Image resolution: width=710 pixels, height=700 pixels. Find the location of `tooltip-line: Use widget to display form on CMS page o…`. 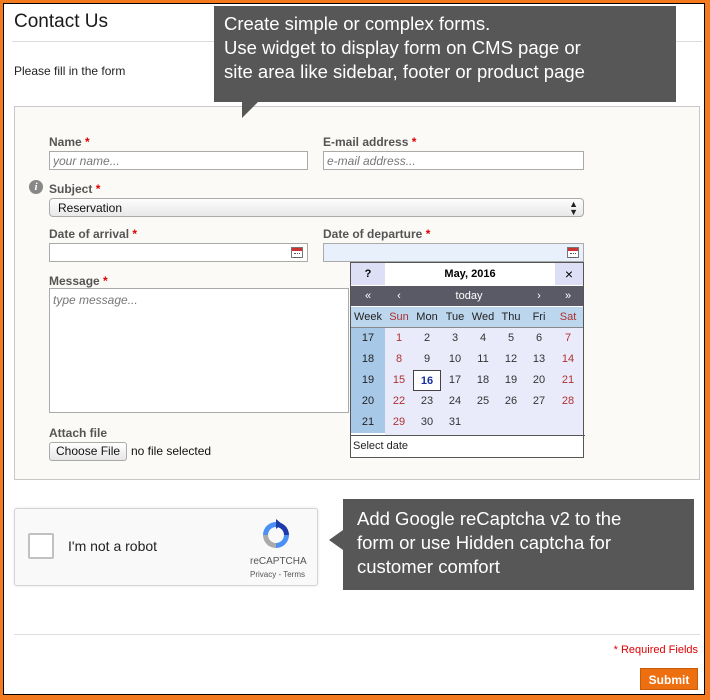

tooltip-line: Use widget to display form on CMS page o… is located at coordinates (402, 47).